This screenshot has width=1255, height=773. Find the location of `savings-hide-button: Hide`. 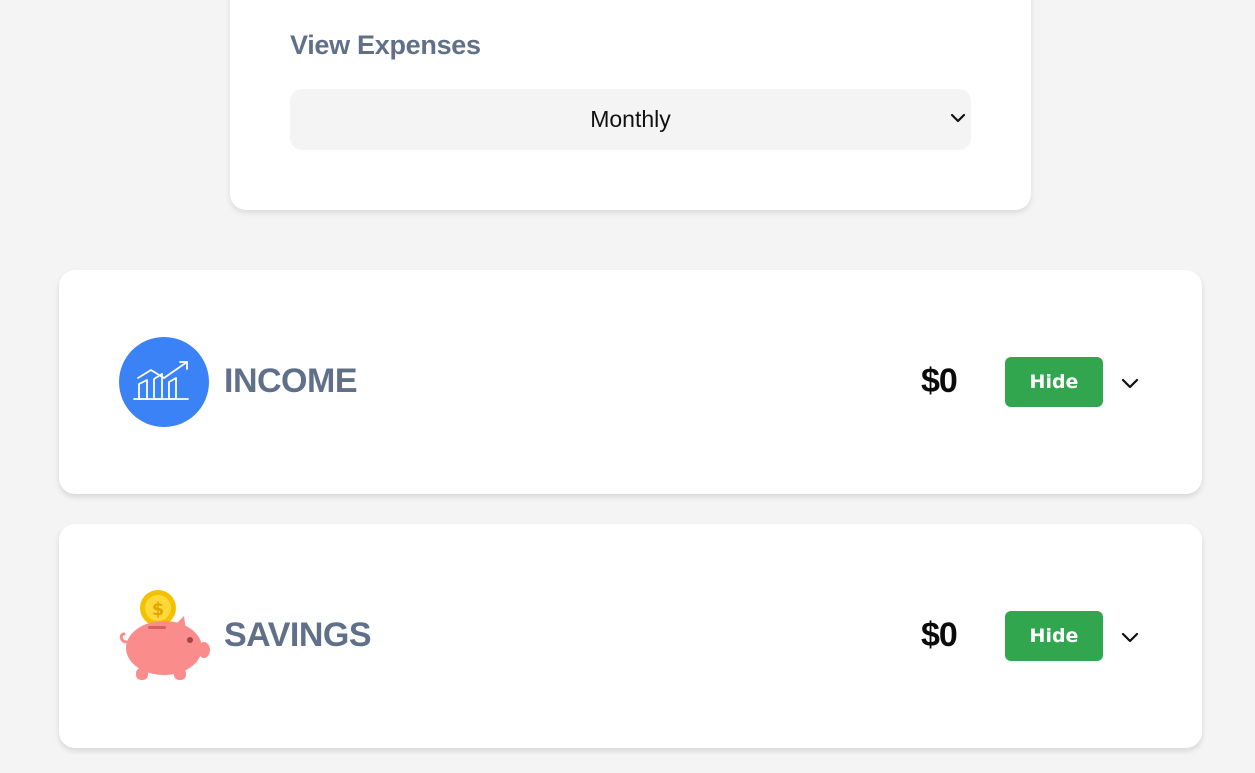

savings-hide-button: Hide is located at coordinates (1054, 636).